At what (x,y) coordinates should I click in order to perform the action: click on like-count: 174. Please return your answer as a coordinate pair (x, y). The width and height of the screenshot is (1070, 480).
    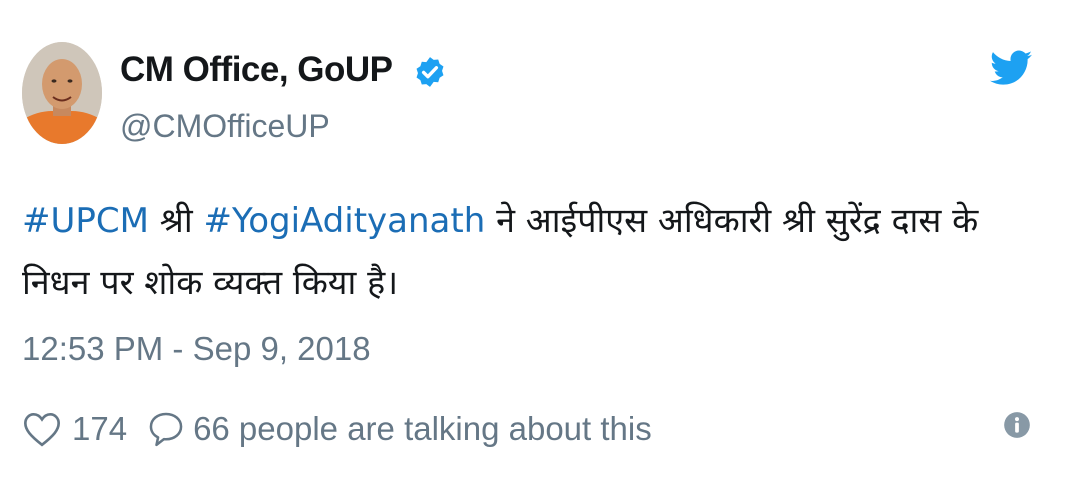
    Looking at the image, I should click on (100, 428).